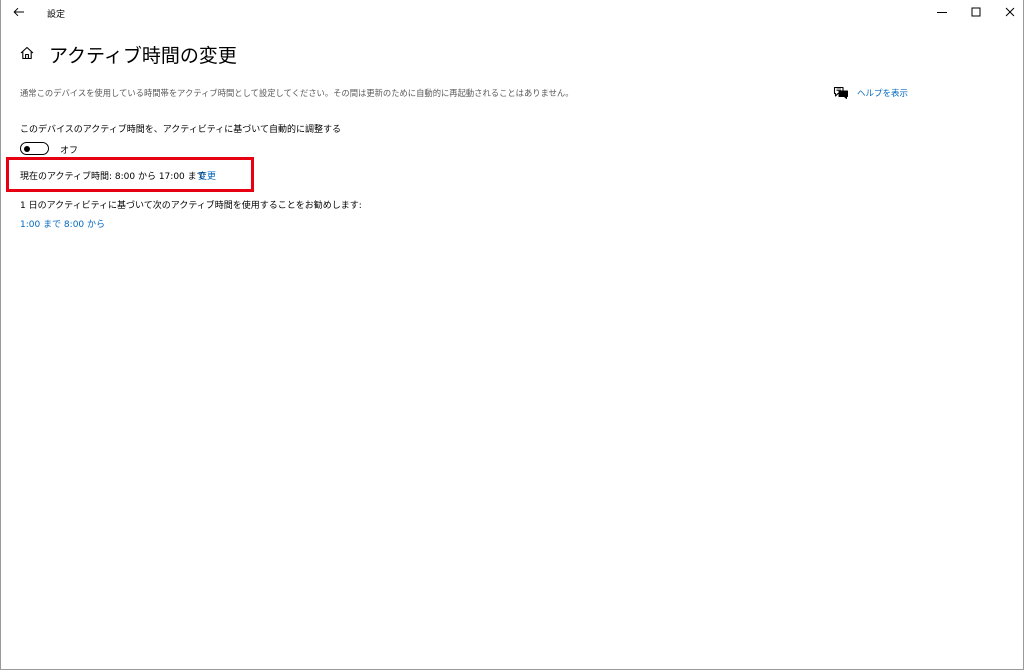  I want to click on chat-bubble-icon, so click(840, 92).